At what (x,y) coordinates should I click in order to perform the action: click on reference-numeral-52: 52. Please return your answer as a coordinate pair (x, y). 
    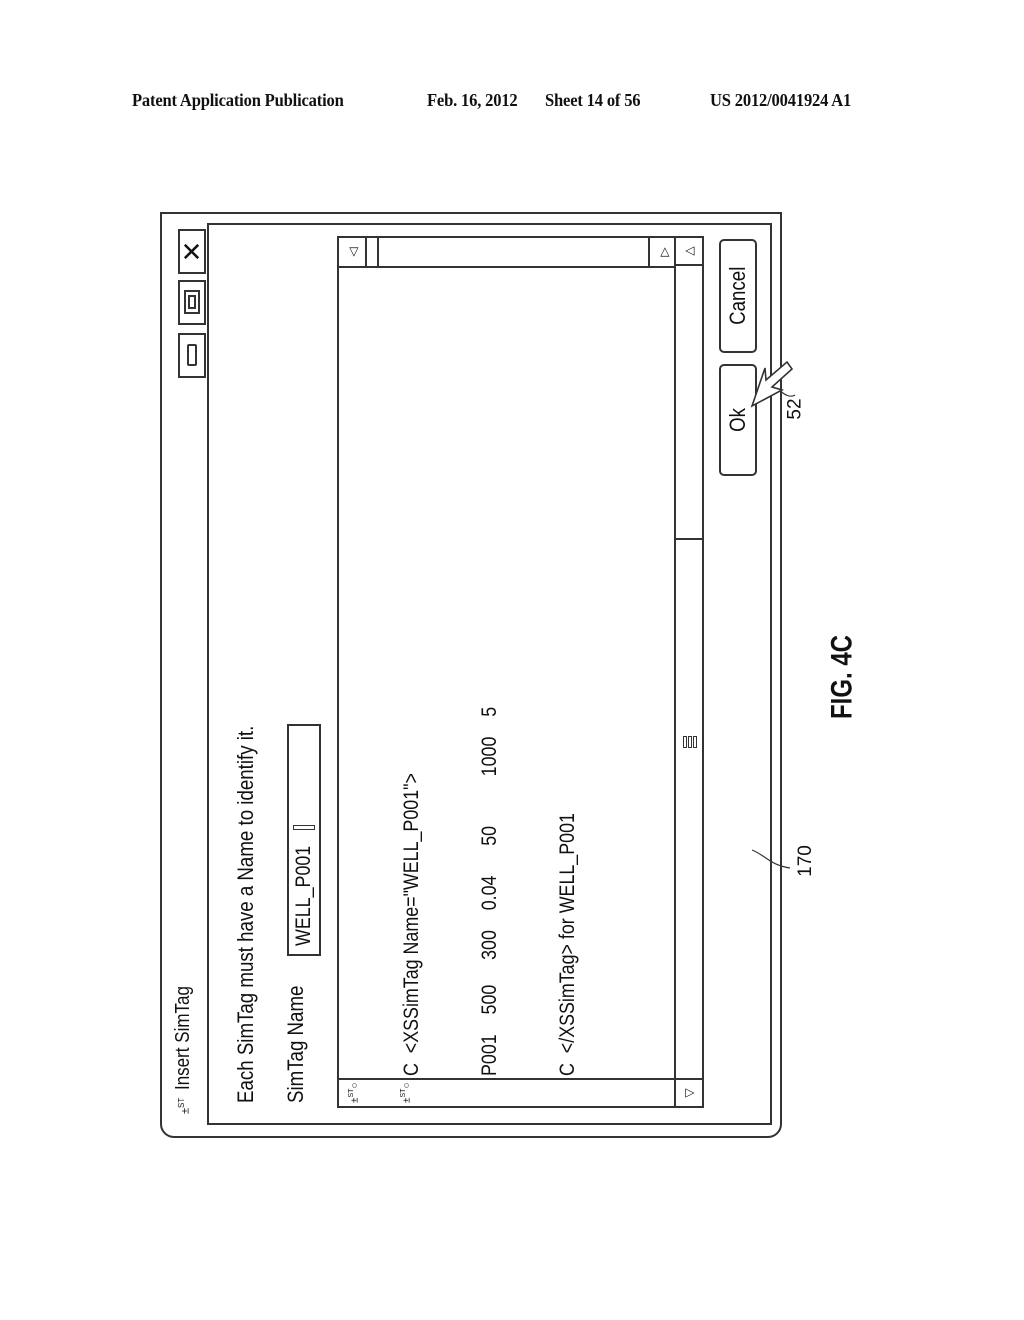
    Looking at the image, I should click on (795, 409).